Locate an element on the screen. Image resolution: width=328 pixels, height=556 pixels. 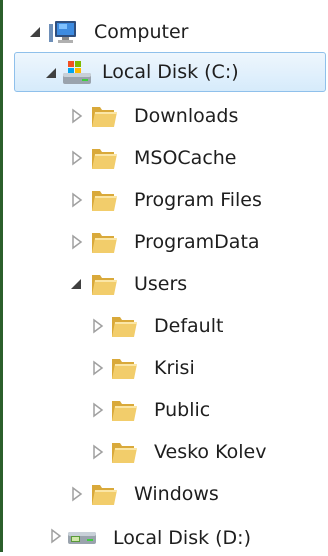
tree-item-computer: Computer is located at coordinates (165, 32).